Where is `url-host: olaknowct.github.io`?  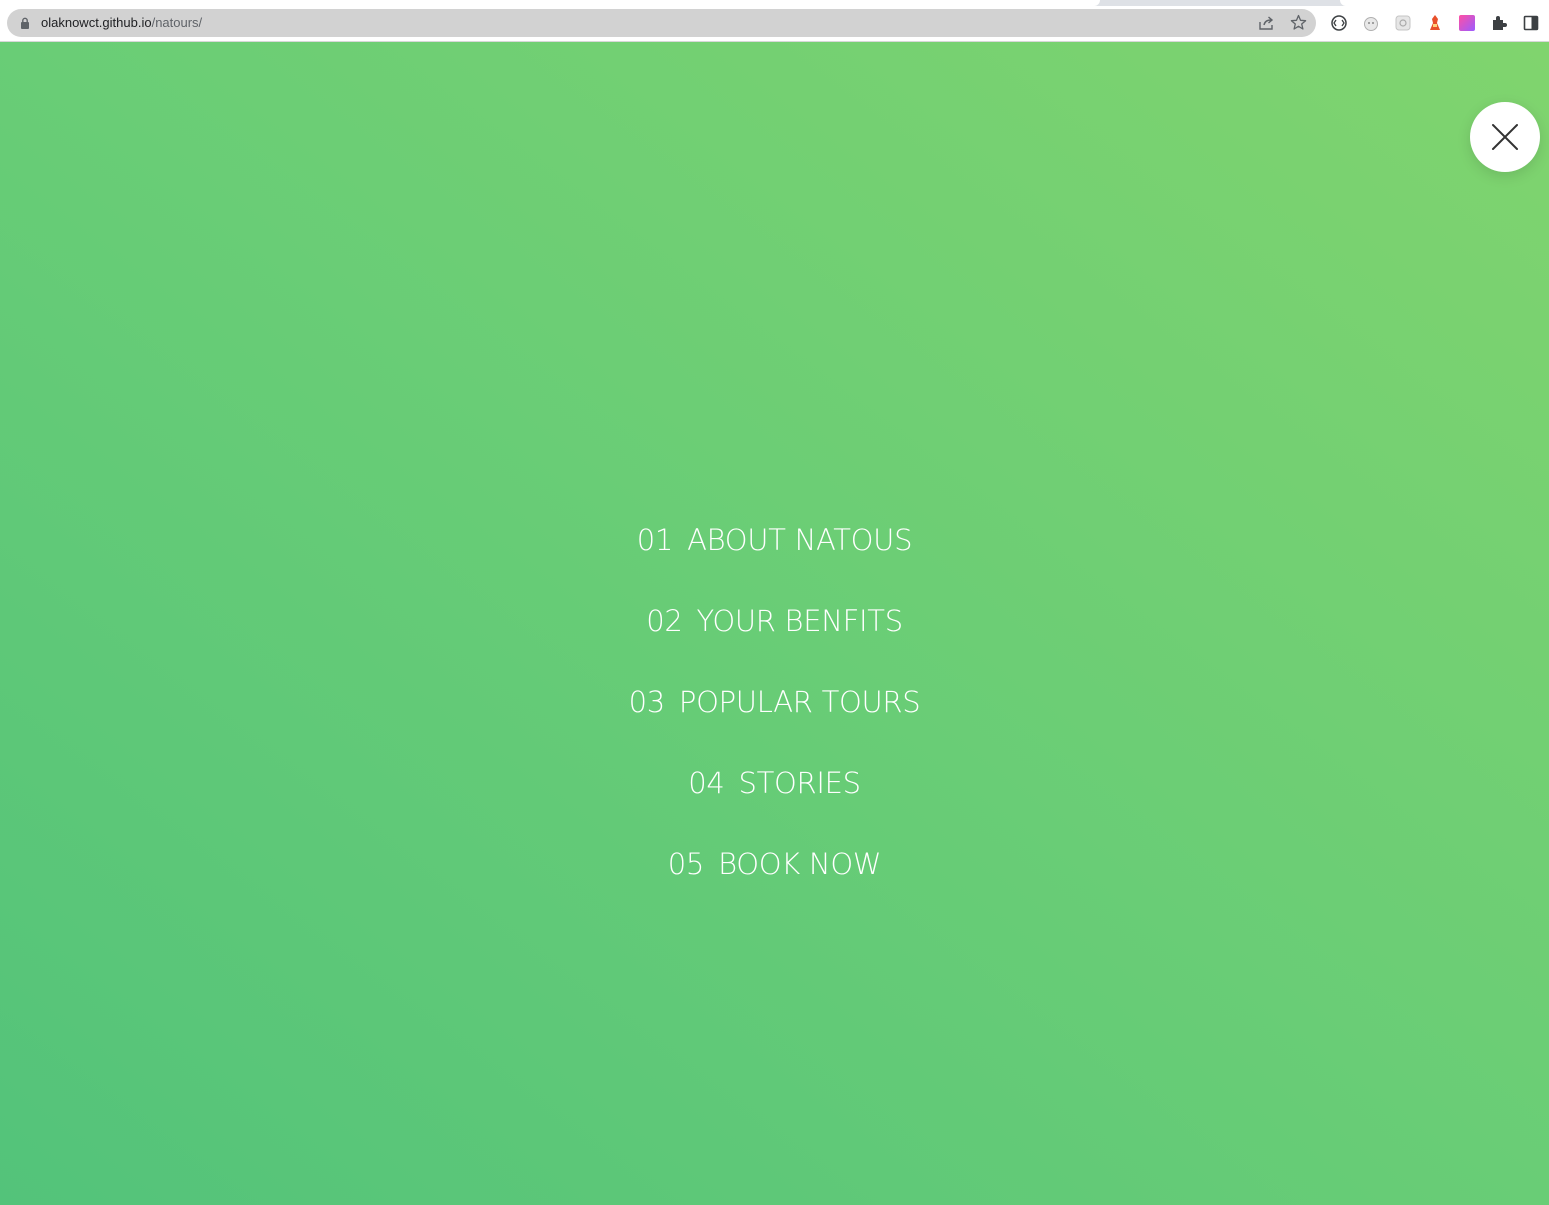
url-host: olaknowct.github.io is located at coordinates (96, 22).